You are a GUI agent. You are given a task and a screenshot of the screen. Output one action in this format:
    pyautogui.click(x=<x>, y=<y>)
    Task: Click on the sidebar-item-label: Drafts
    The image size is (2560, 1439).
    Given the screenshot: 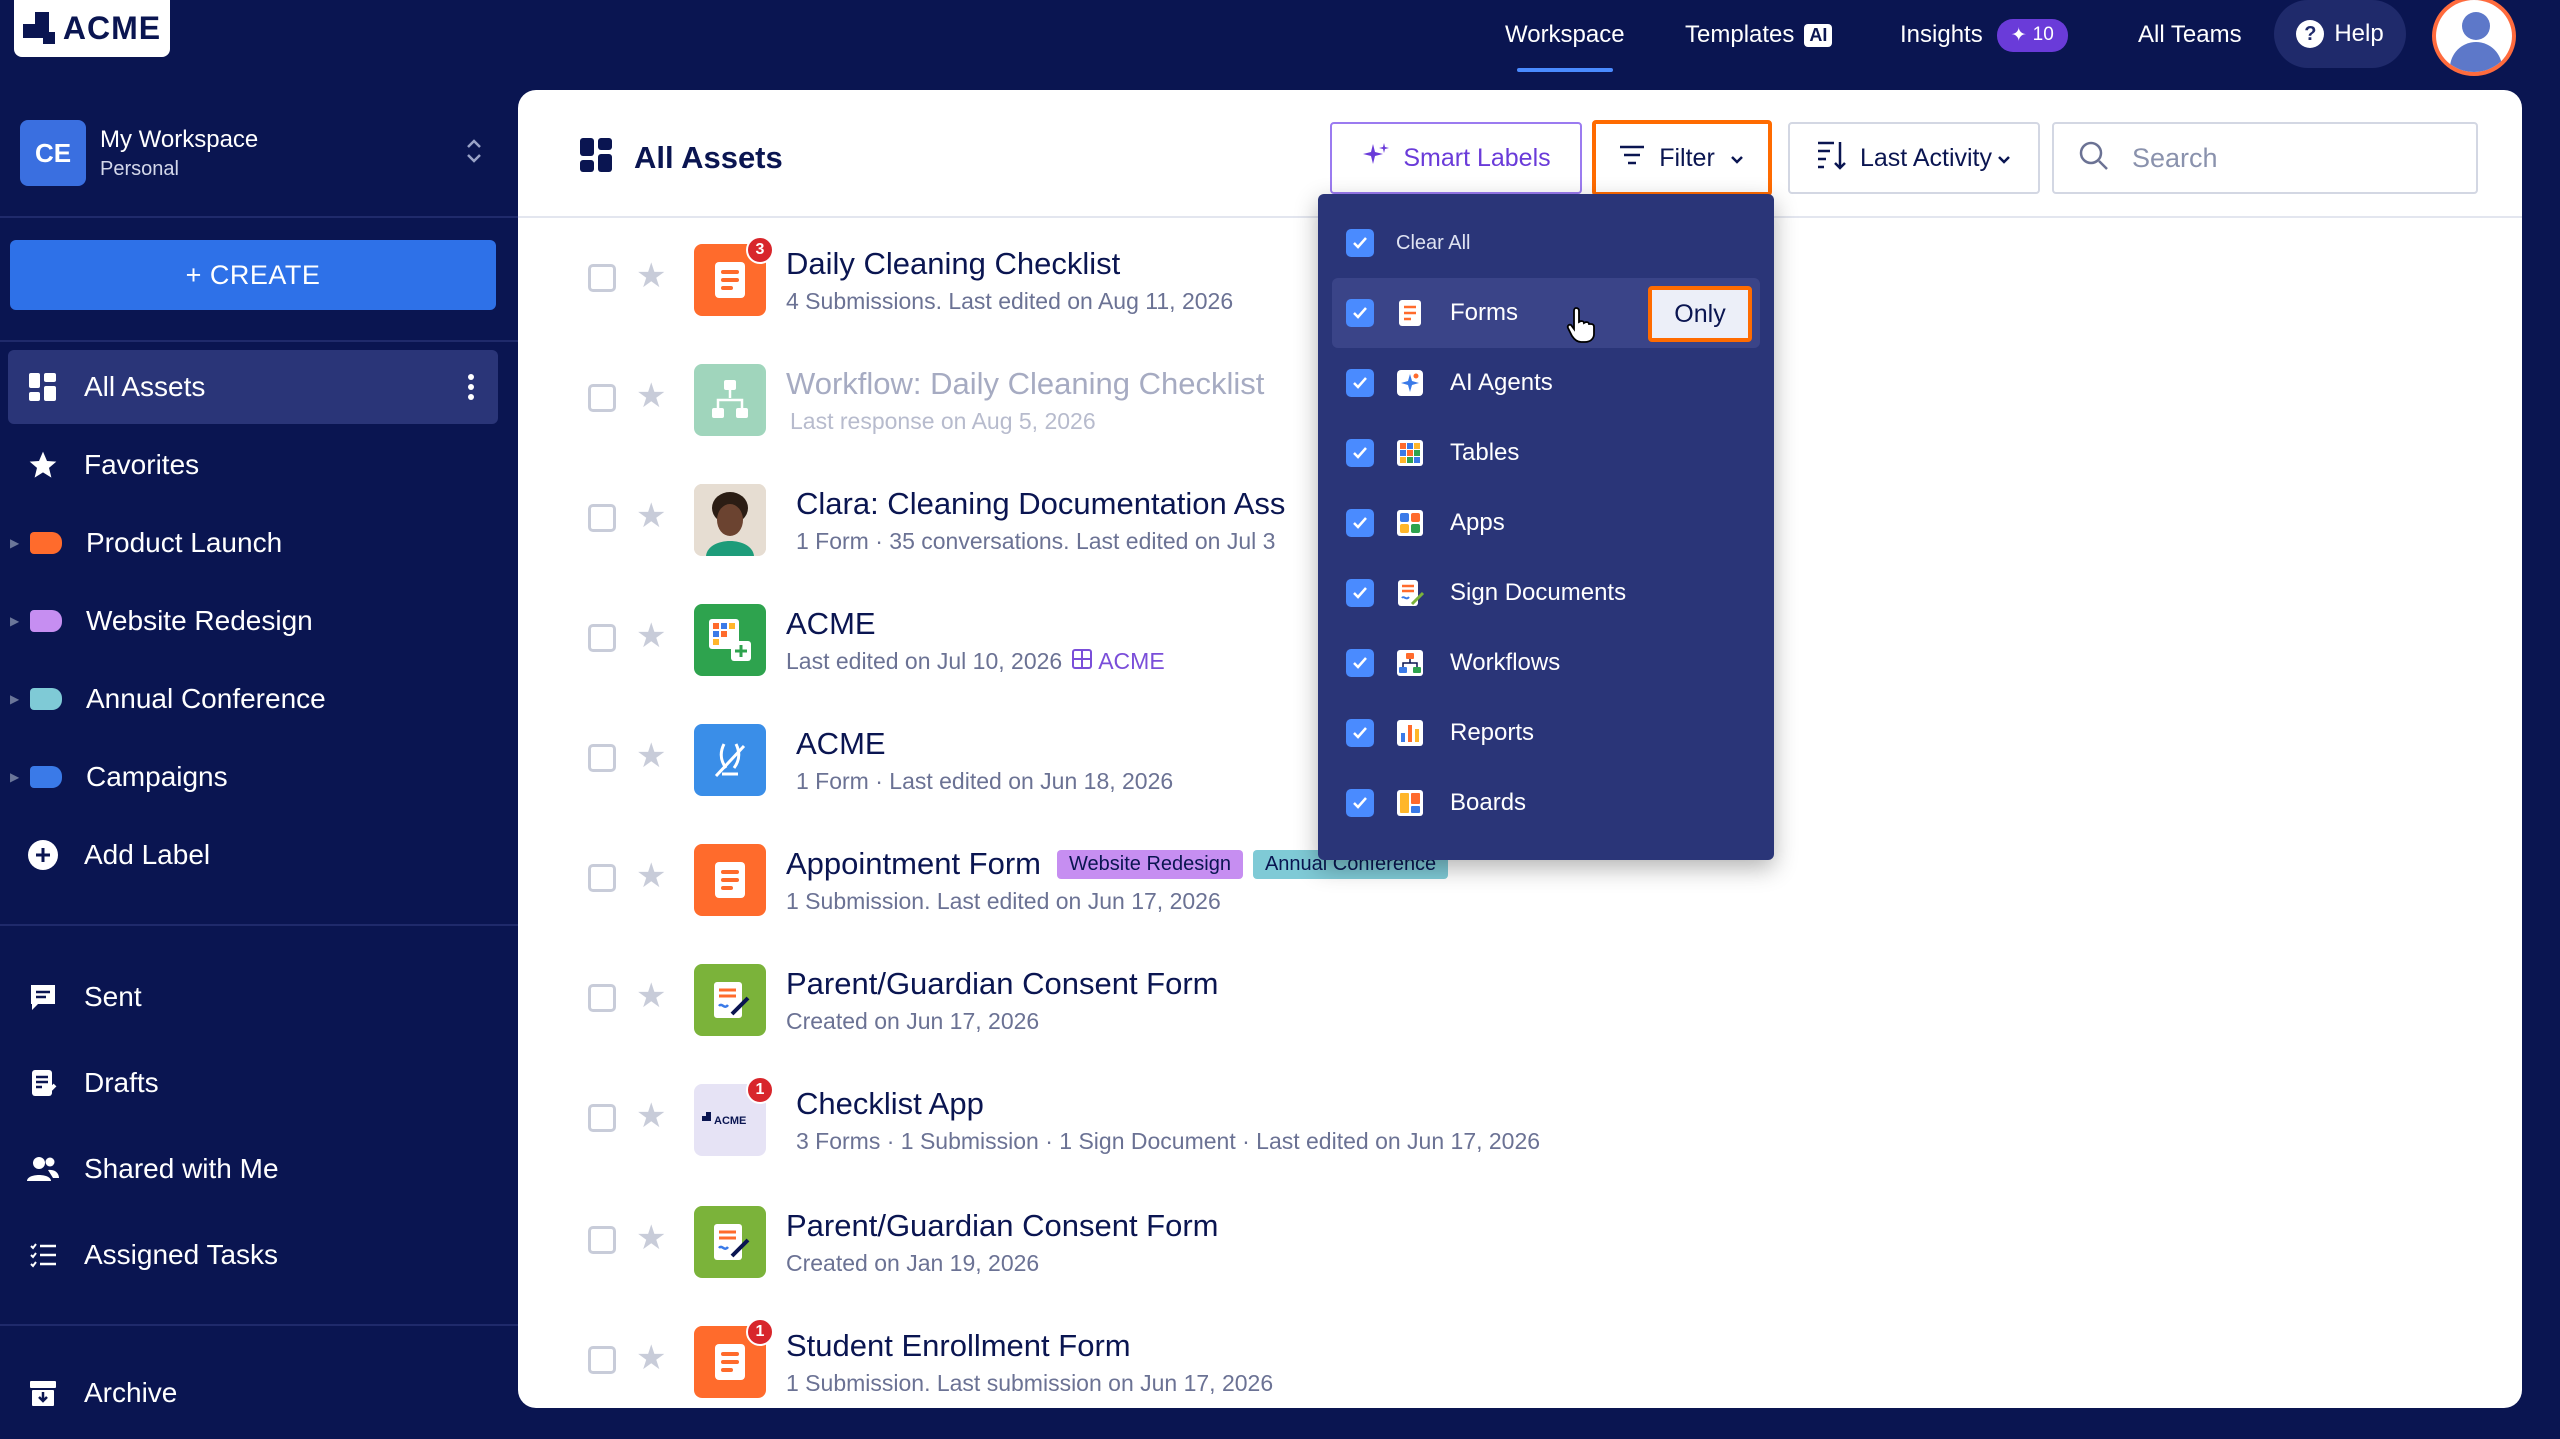 What is the action you would take?
    pyautogui.click(x=121, y=1082)
    